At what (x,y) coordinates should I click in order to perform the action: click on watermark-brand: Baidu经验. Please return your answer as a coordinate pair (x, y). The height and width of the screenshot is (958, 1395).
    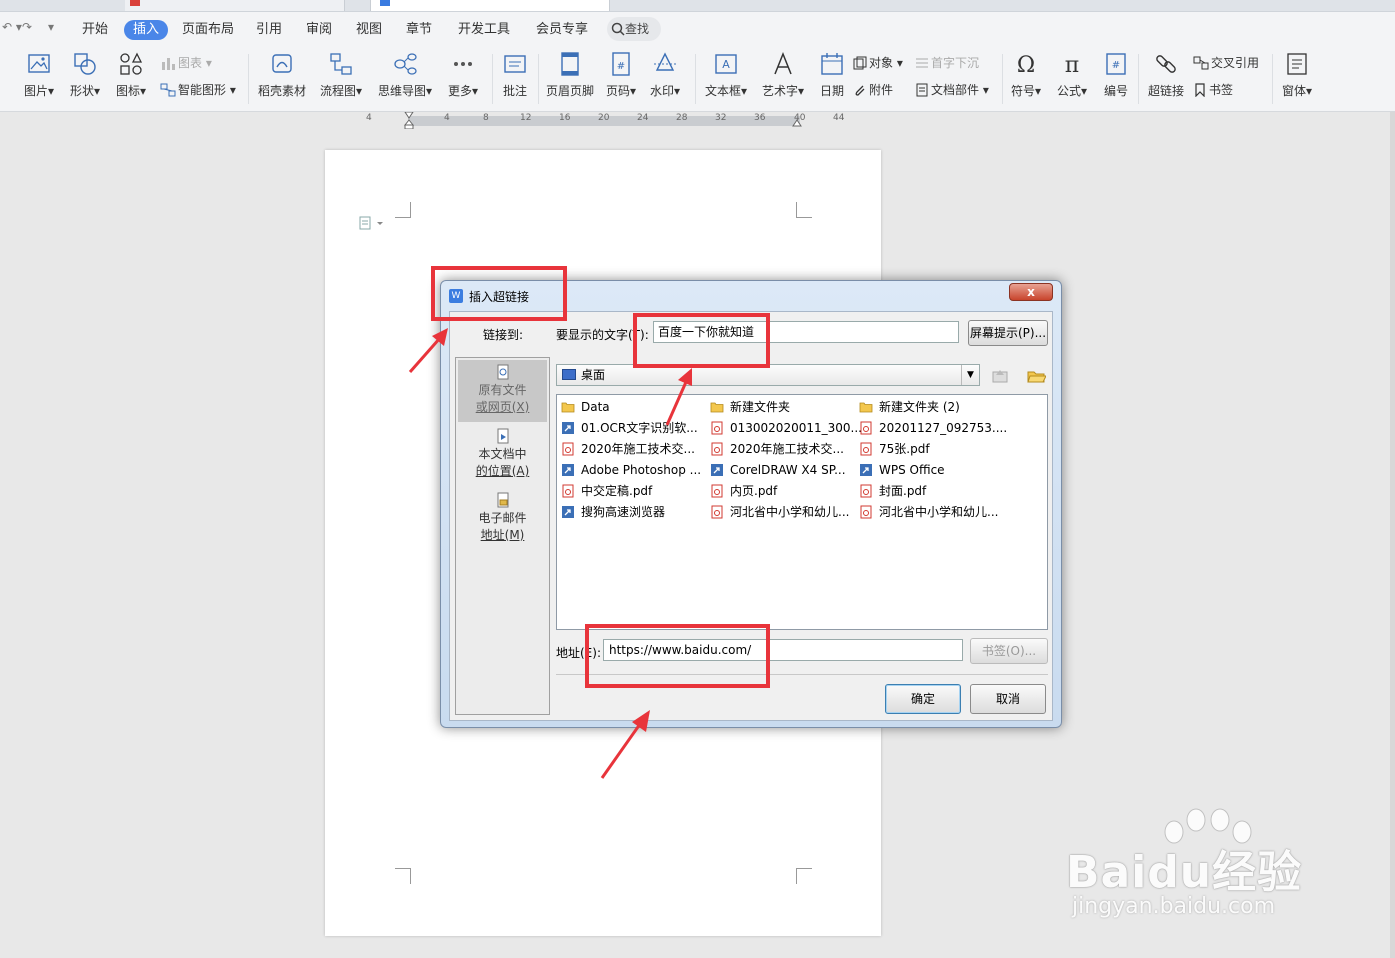
    Looking at the image, I should click on (1184, 872).